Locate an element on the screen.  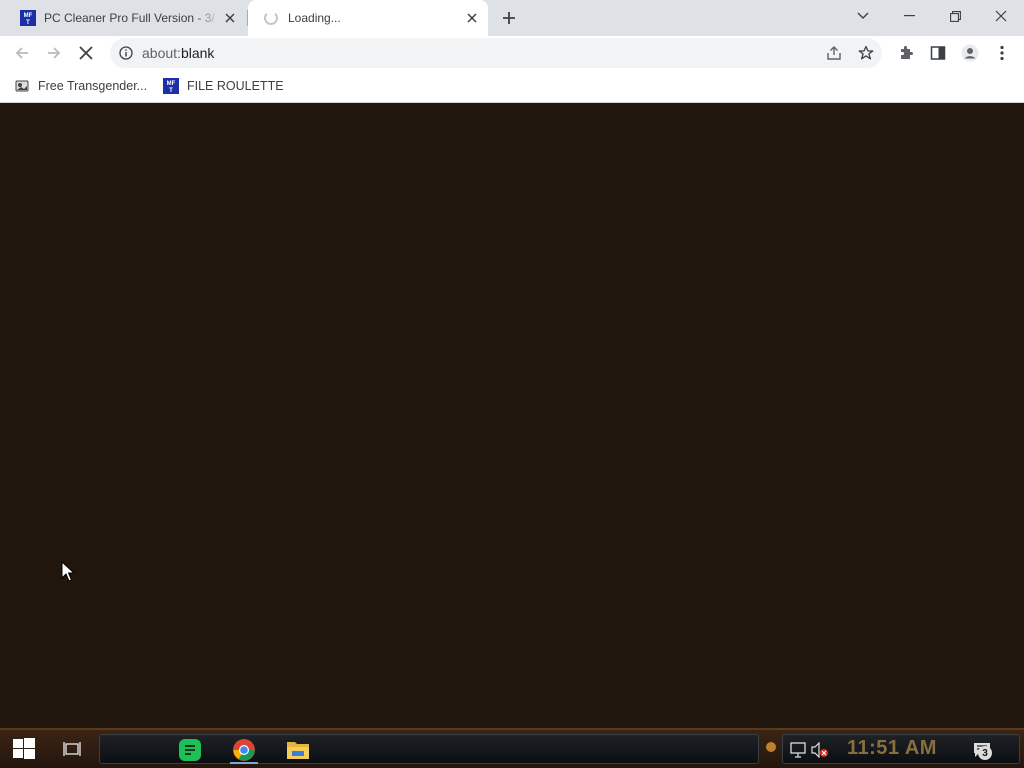
task-view-icon is located at coordinates (72, 749).